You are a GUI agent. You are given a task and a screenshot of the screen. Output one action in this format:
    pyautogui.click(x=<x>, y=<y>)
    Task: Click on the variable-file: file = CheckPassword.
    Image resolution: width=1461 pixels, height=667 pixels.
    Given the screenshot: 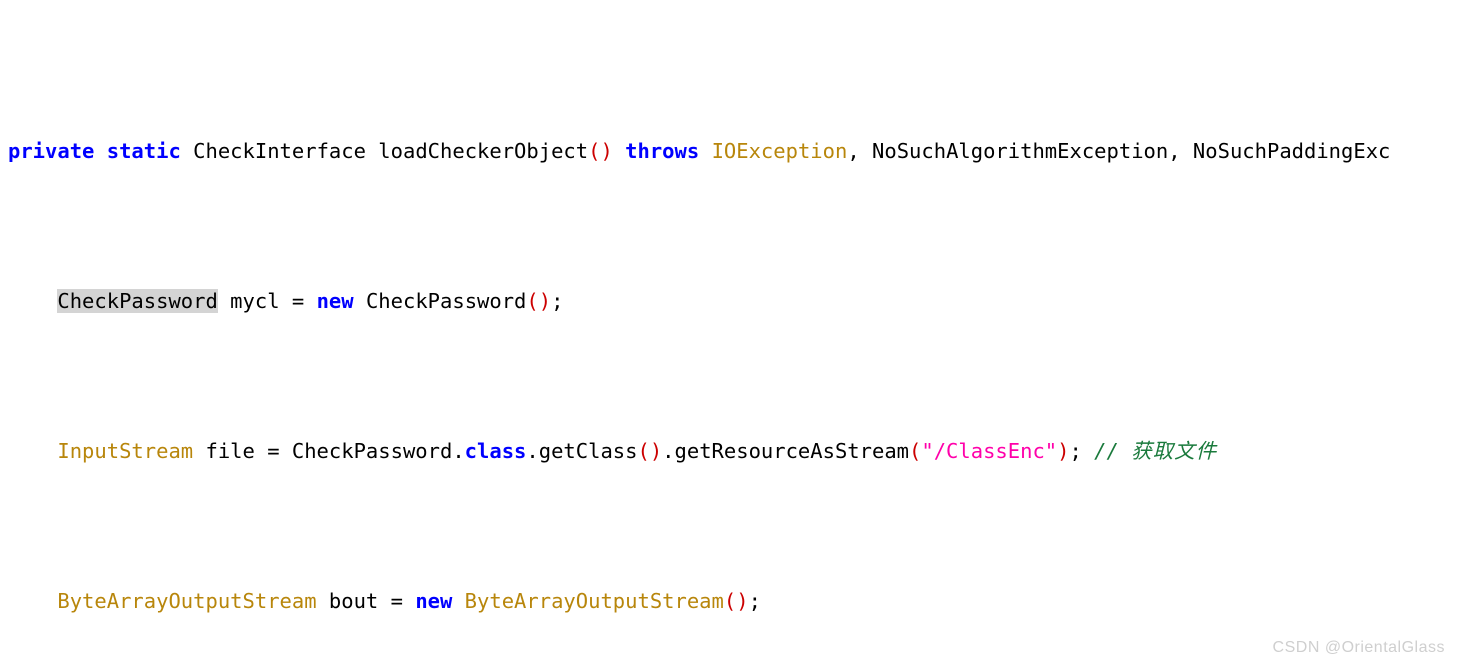 What is the action you would take?
    pyautogui.click(x=329, y=451)
    